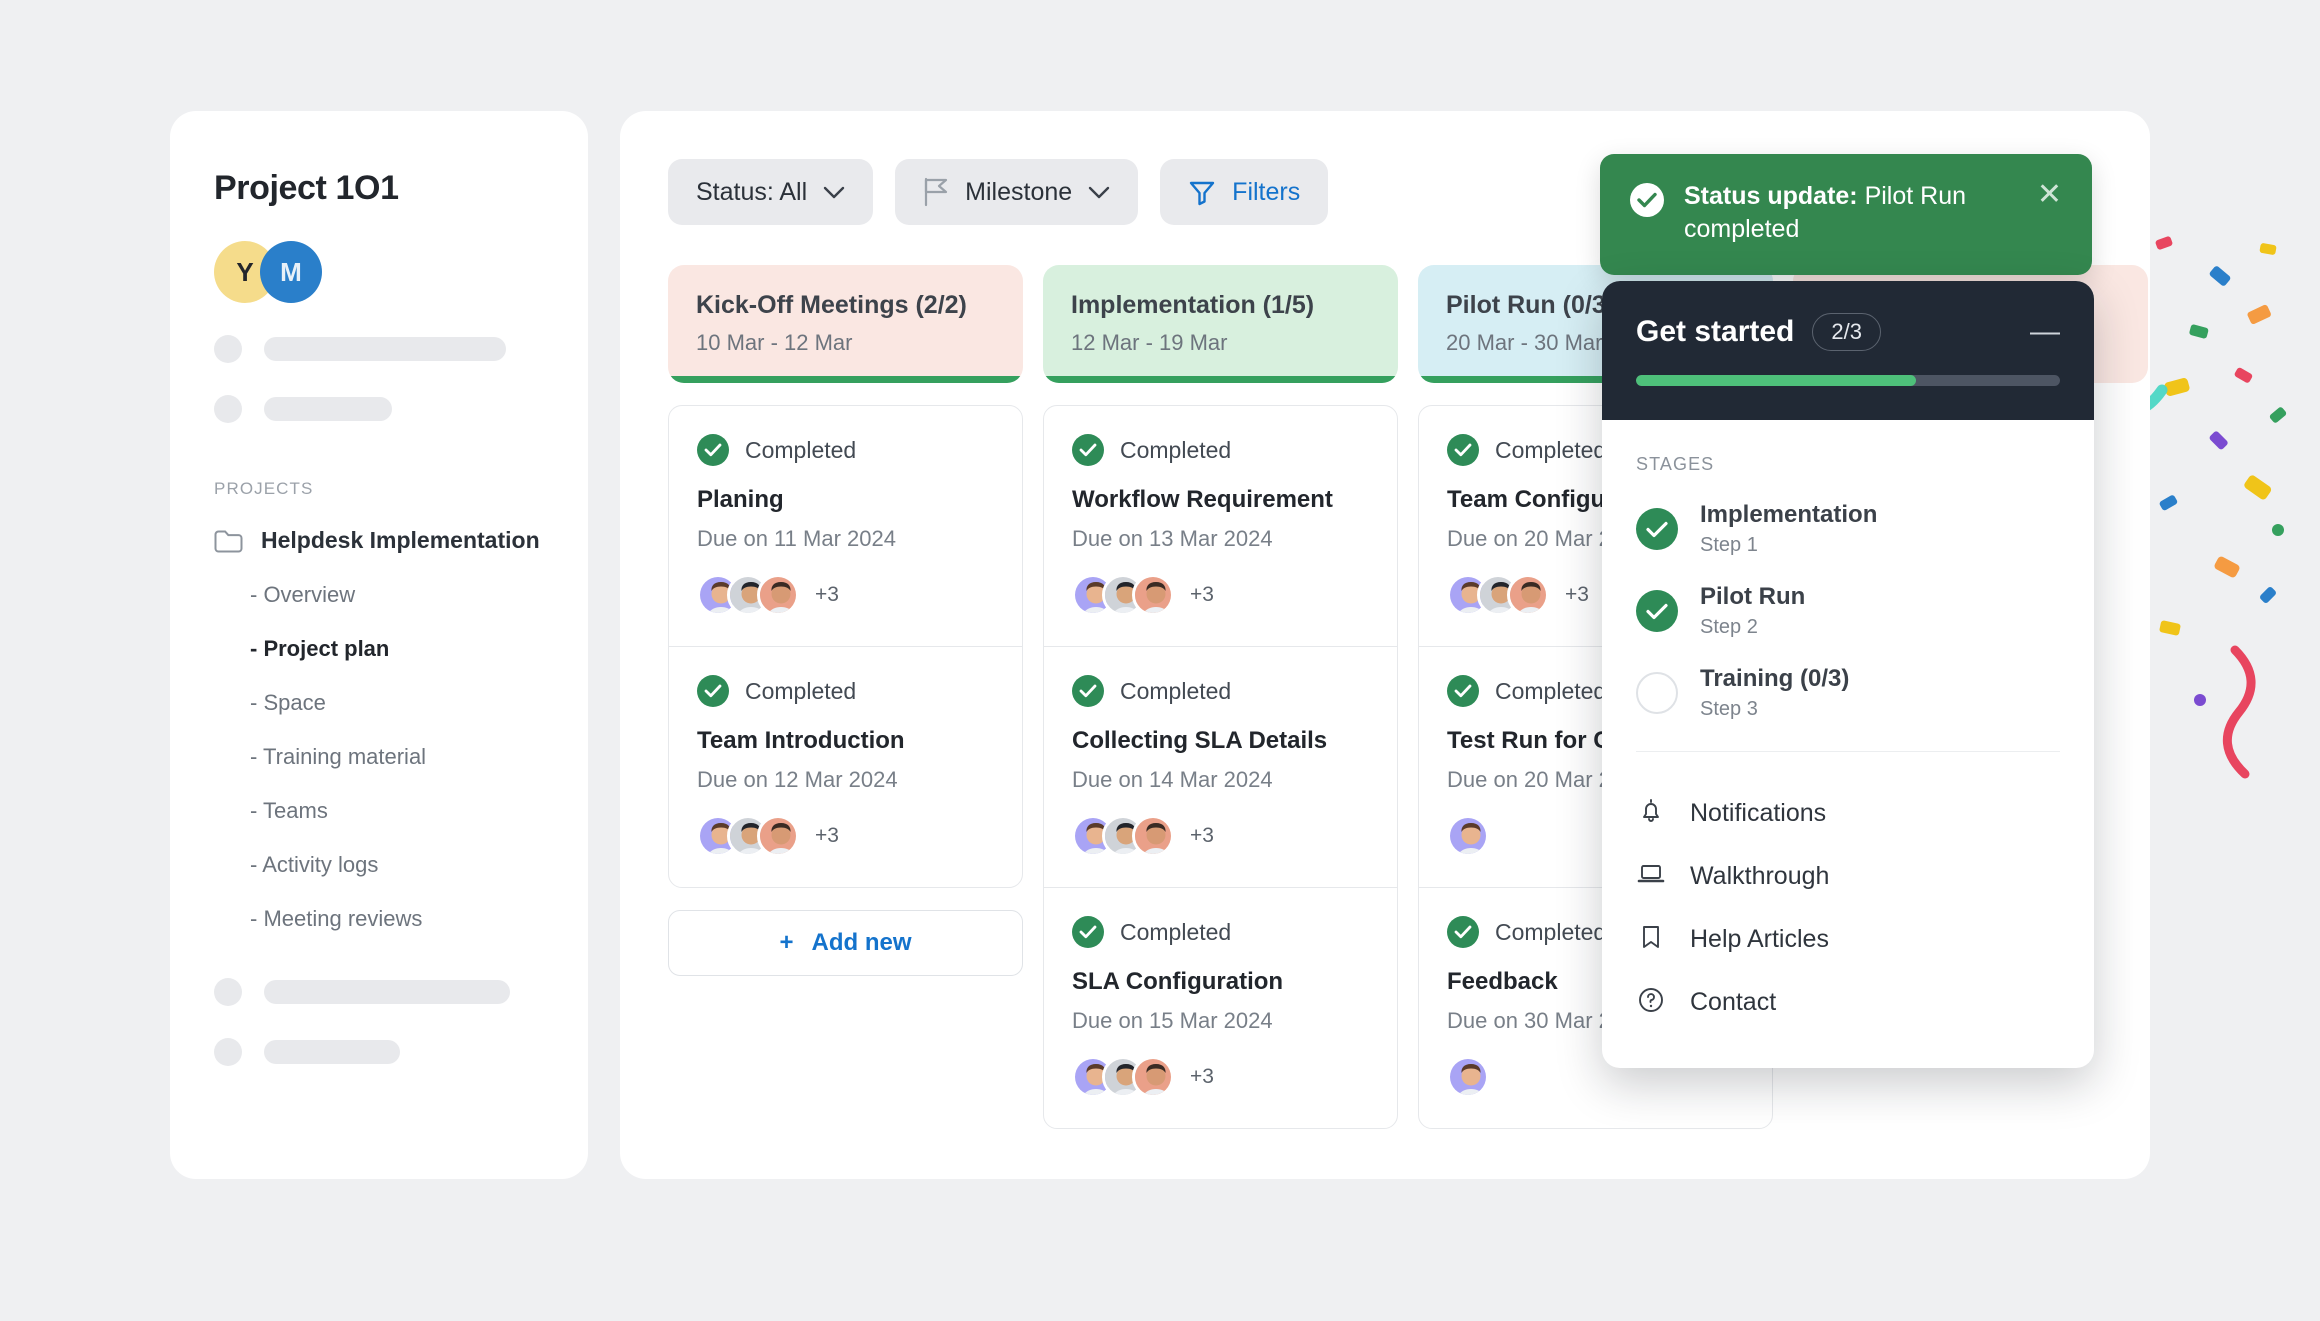 The width and height of the screenshot is (2320, 1321). Describe the element at coordinates (332, 1052) in the screenshot. I see `skeleton-bar` at that location.